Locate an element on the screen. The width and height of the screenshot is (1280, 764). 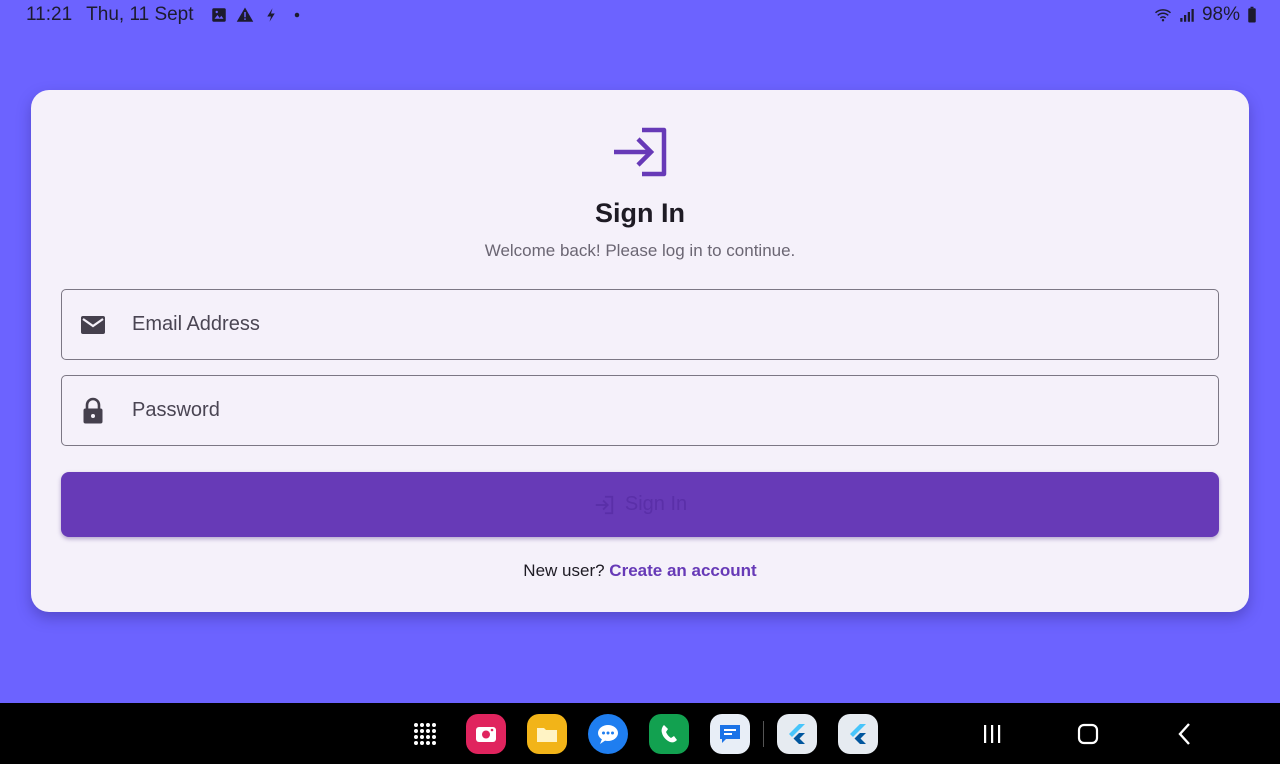
signal-icon is located at coordinates (1187, 15).